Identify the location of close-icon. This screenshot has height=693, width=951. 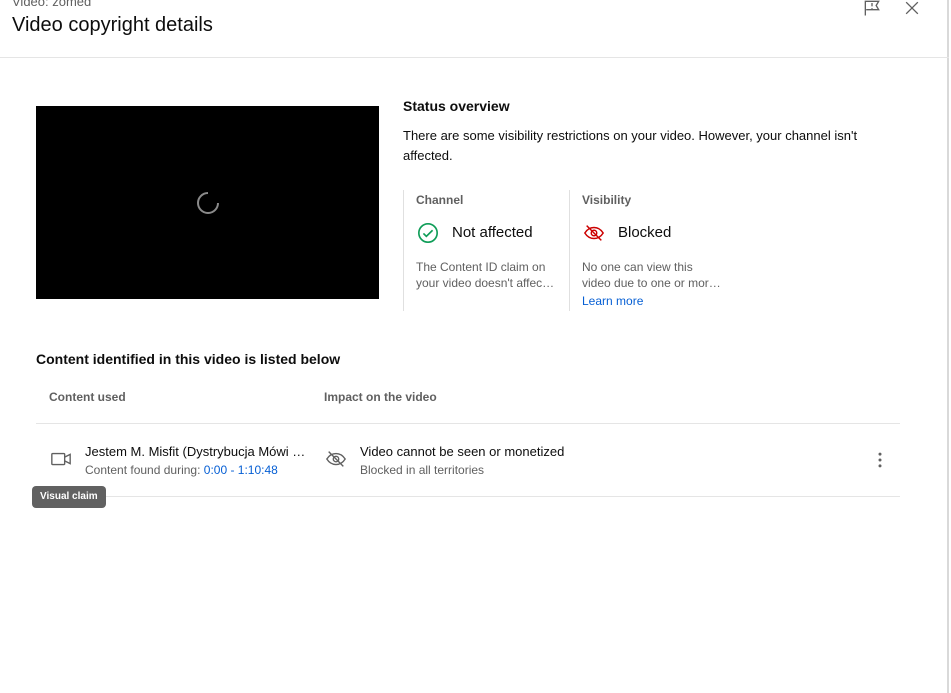
(912, 10).